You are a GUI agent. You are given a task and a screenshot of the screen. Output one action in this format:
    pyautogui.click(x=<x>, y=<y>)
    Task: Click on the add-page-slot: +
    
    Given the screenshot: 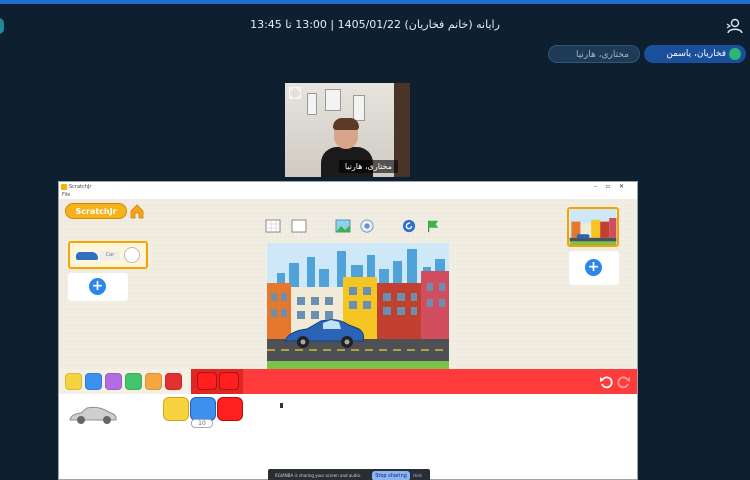 What is the action you would take?
    pyautogui.click(x=594, y=268)
    